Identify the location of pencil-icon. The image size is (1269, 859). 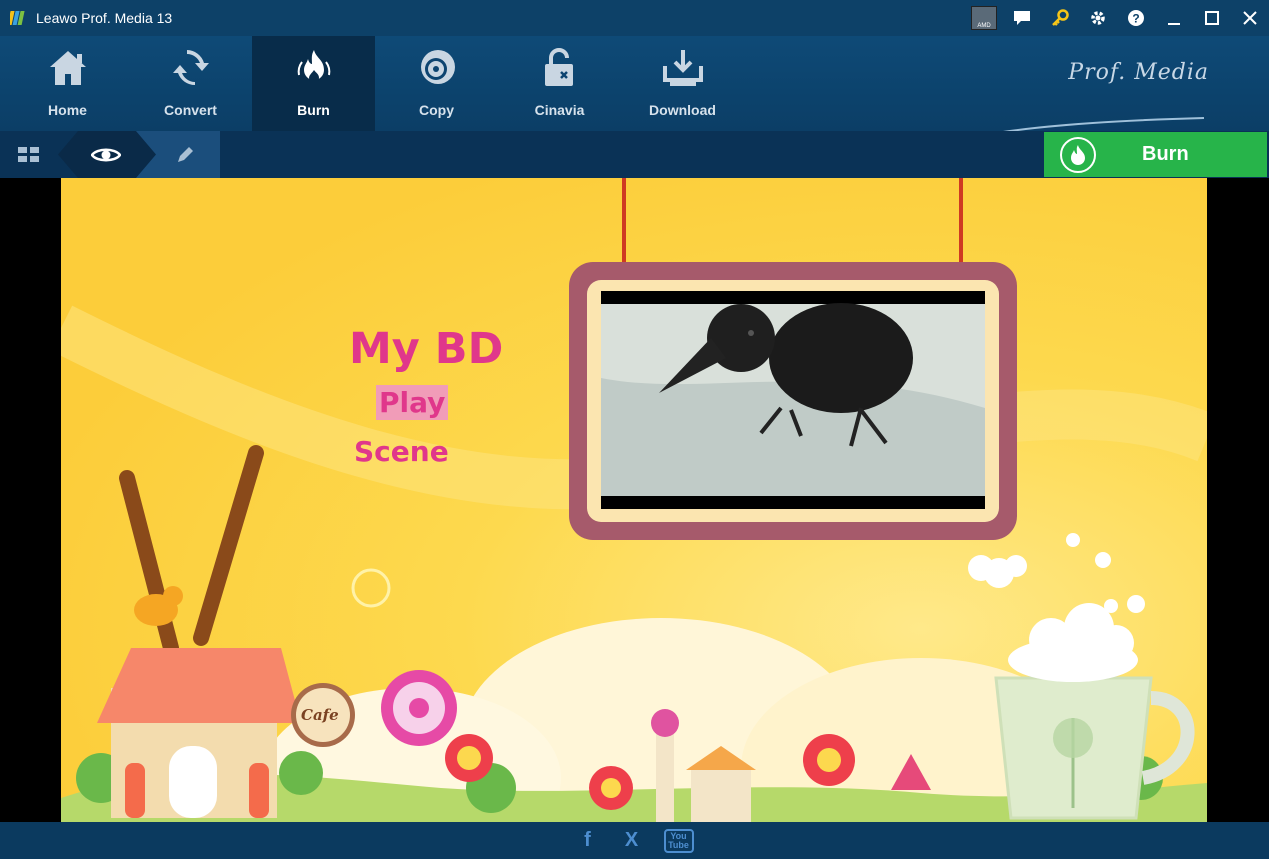
(185, 154).